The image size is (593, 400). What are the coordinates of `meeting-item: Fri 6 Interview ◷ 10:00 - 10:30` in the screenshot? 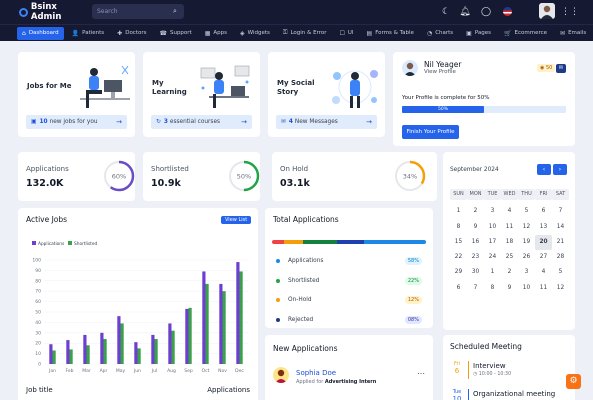 It's located at (509, 373).